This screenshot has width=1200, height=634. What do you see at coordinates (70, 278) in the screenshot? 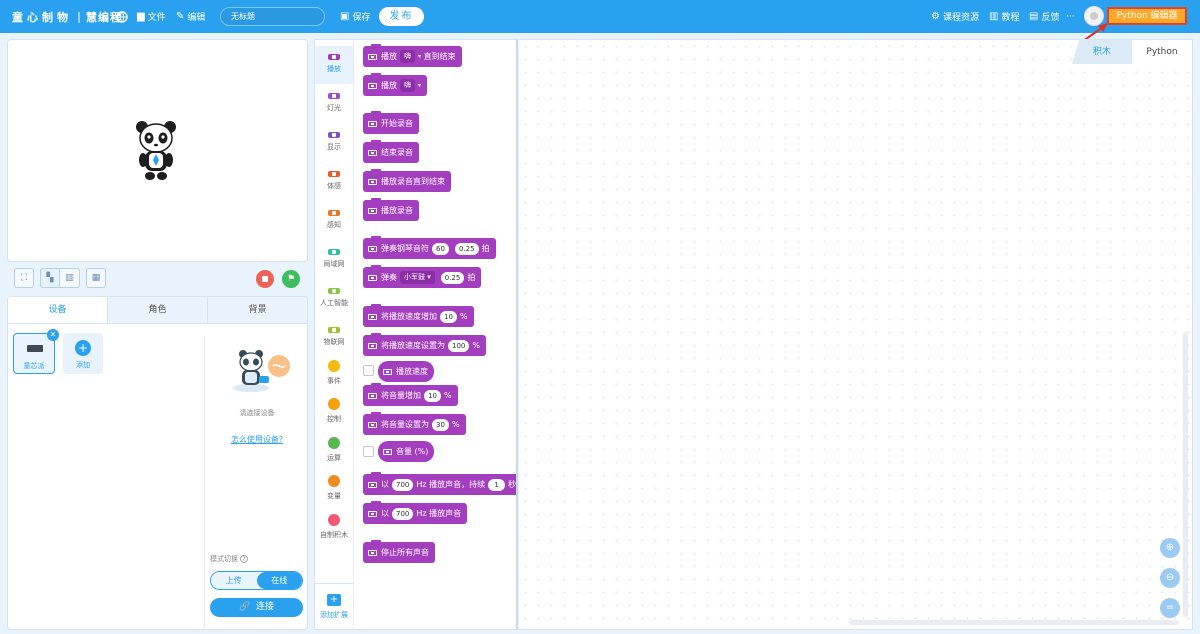
I see `large-stage-icon: ▥` at bounding box center [70, 278].